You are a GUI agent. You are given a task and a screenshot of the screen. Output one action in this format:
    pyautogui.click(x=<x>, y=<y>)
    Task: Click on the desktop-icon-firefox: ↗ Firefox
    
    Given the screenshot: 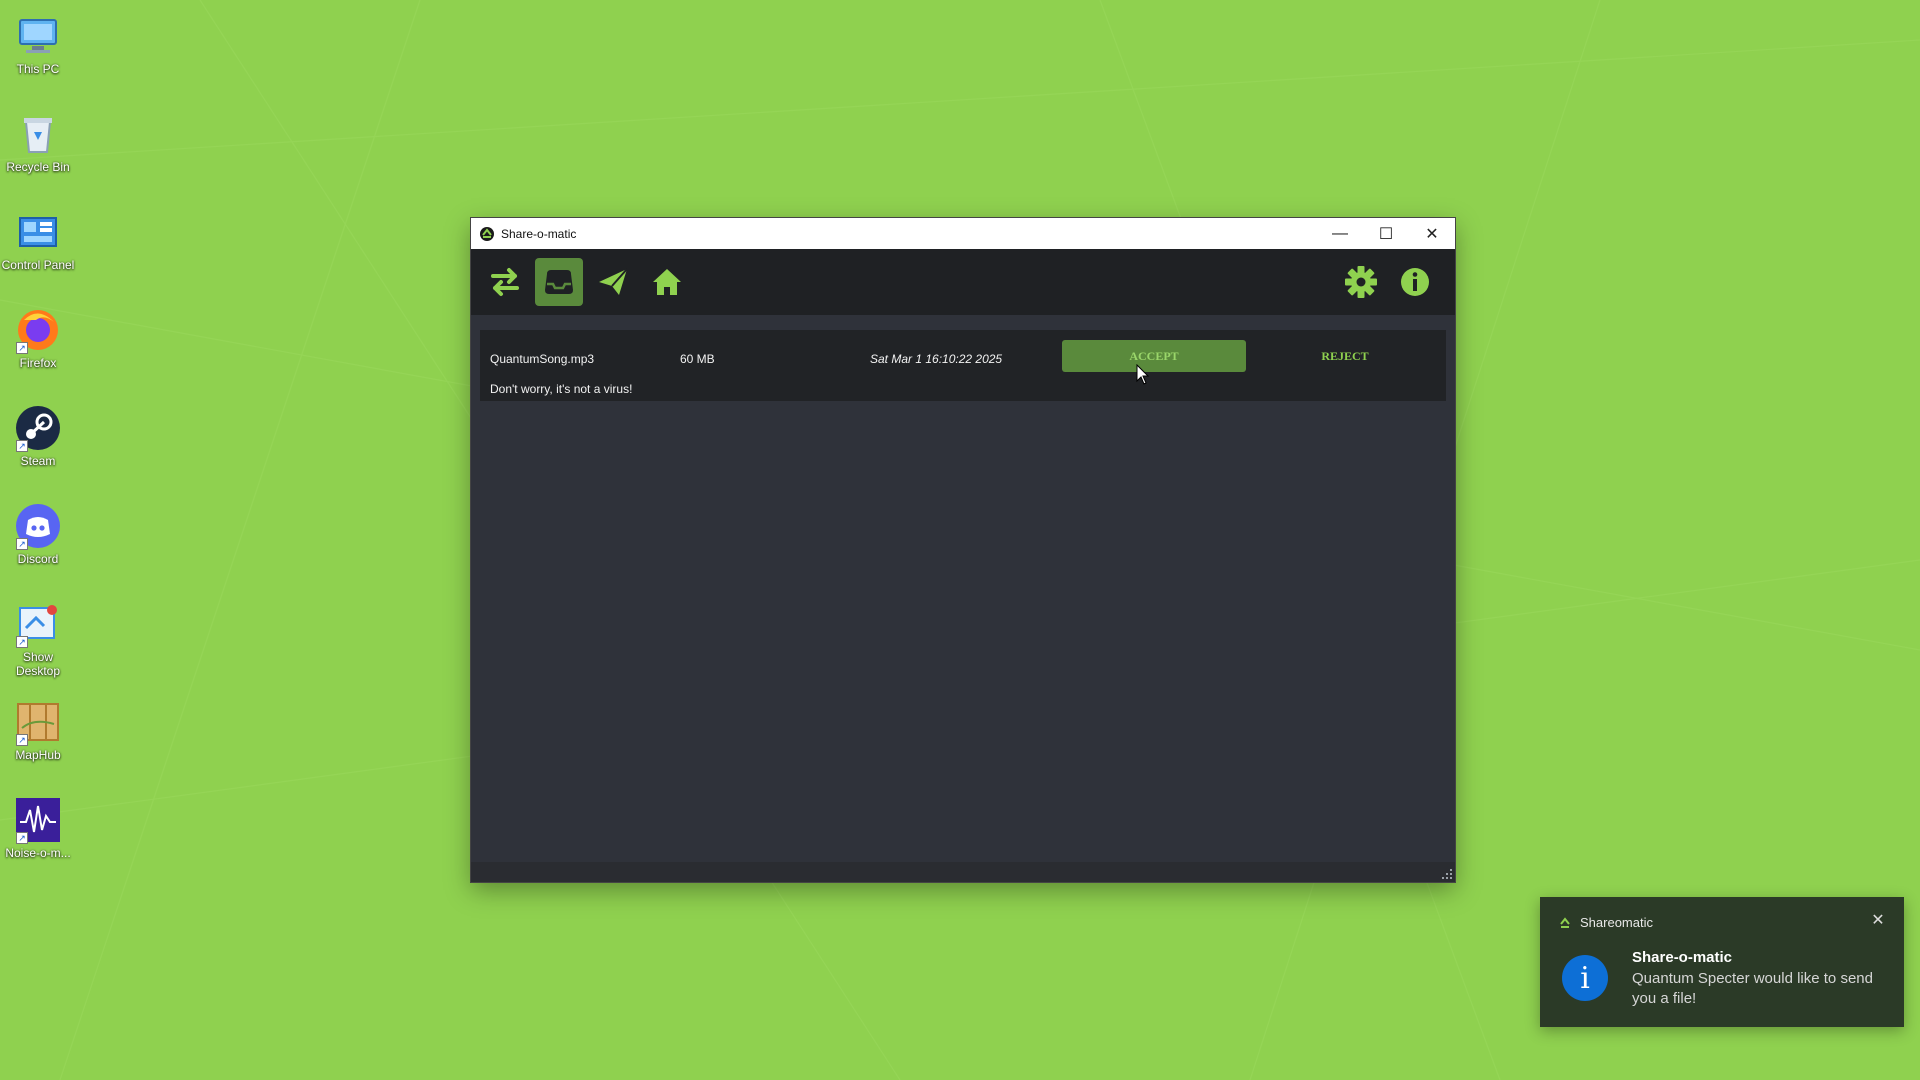 What is the action you would take?
    pyautogui.click(x=38, y=341)
    